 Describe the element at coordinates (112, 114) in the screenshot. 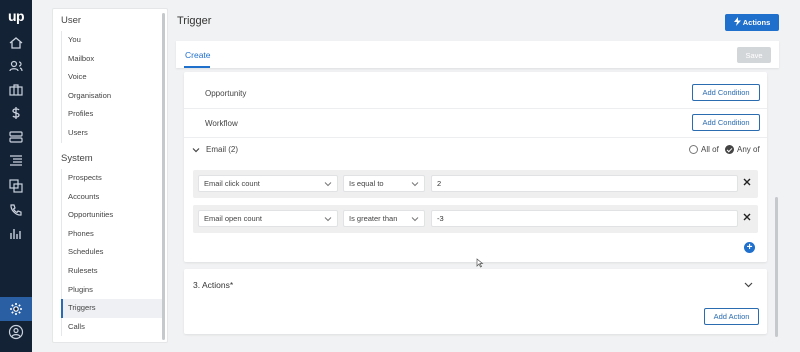

I see `sidebar-item-profiles: Profiles` at that location.